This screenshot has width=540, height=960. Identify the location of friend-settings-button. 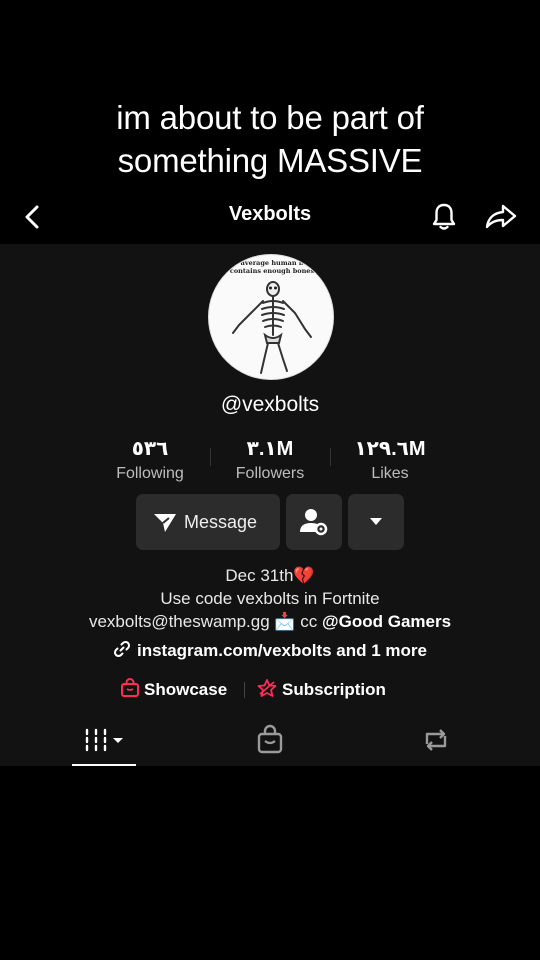
(314, 522).